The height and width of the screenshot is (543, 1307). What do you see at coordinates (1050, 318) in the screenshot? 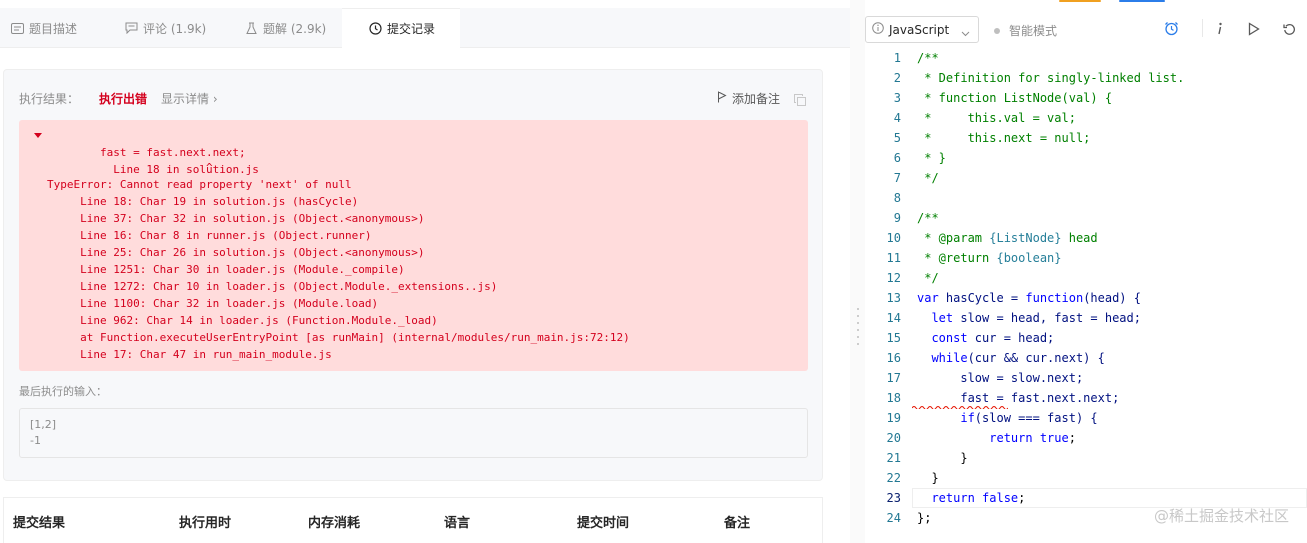
I see `code-text: slow = head, fast = head;` at bounding box center [1050, 318].